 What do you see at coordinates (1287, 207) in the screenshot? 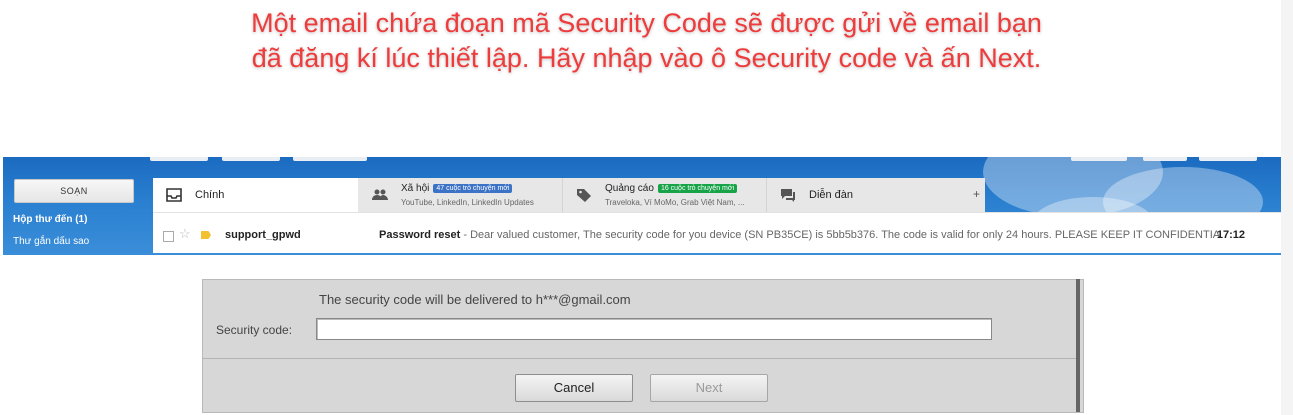
I see `page-edge` at bounding box center [1287, 207].